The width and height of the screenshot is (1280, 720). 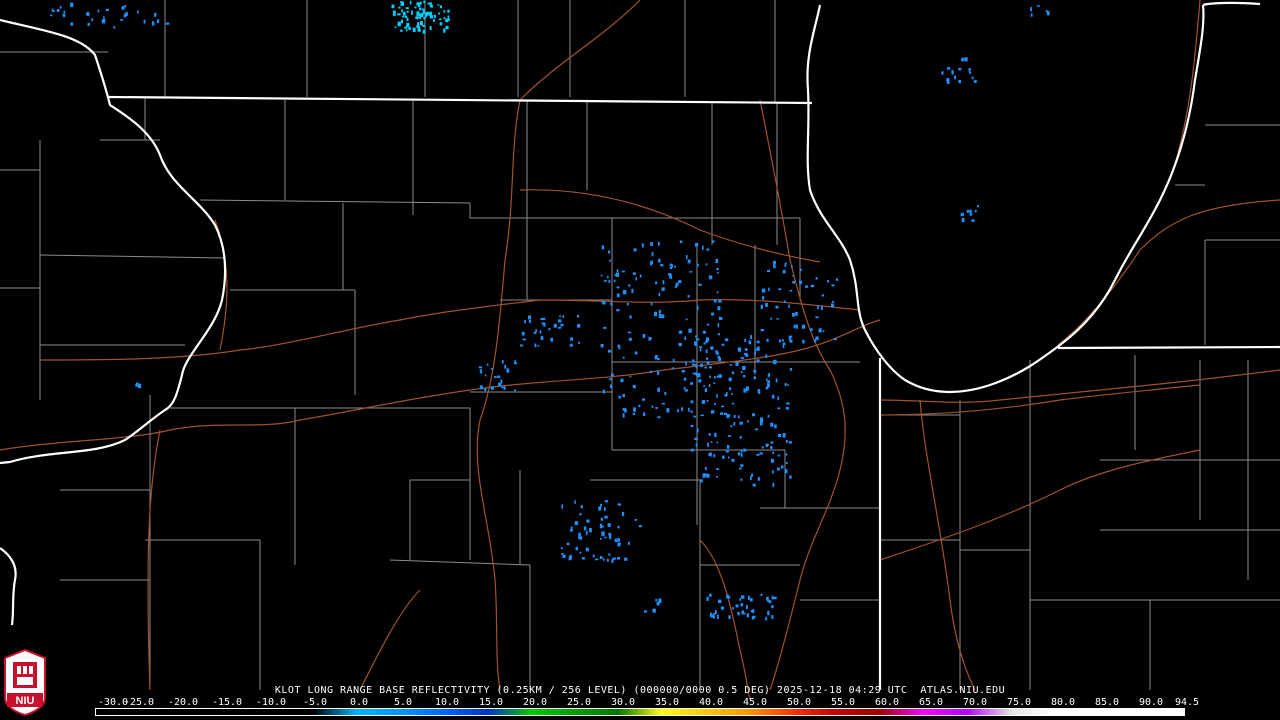 What do you see at coordinates (1187, 702) in the screenshot?
I see `colorbar-tick: 94.5` at bounding box center [1187, 702].